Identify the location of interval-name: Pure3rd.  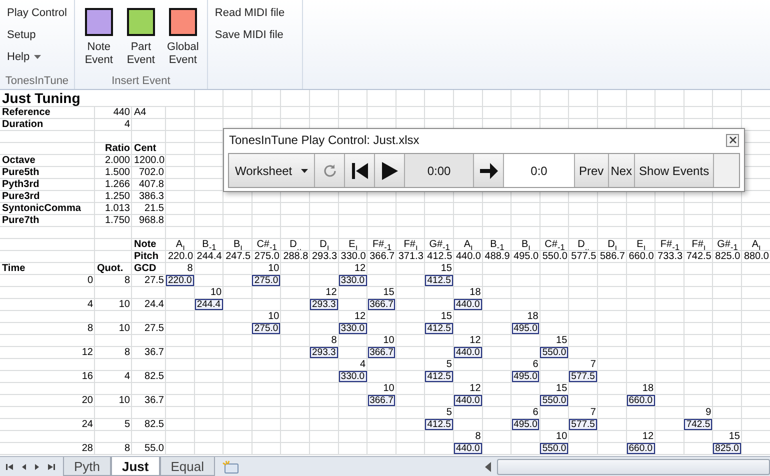
(21, 196).